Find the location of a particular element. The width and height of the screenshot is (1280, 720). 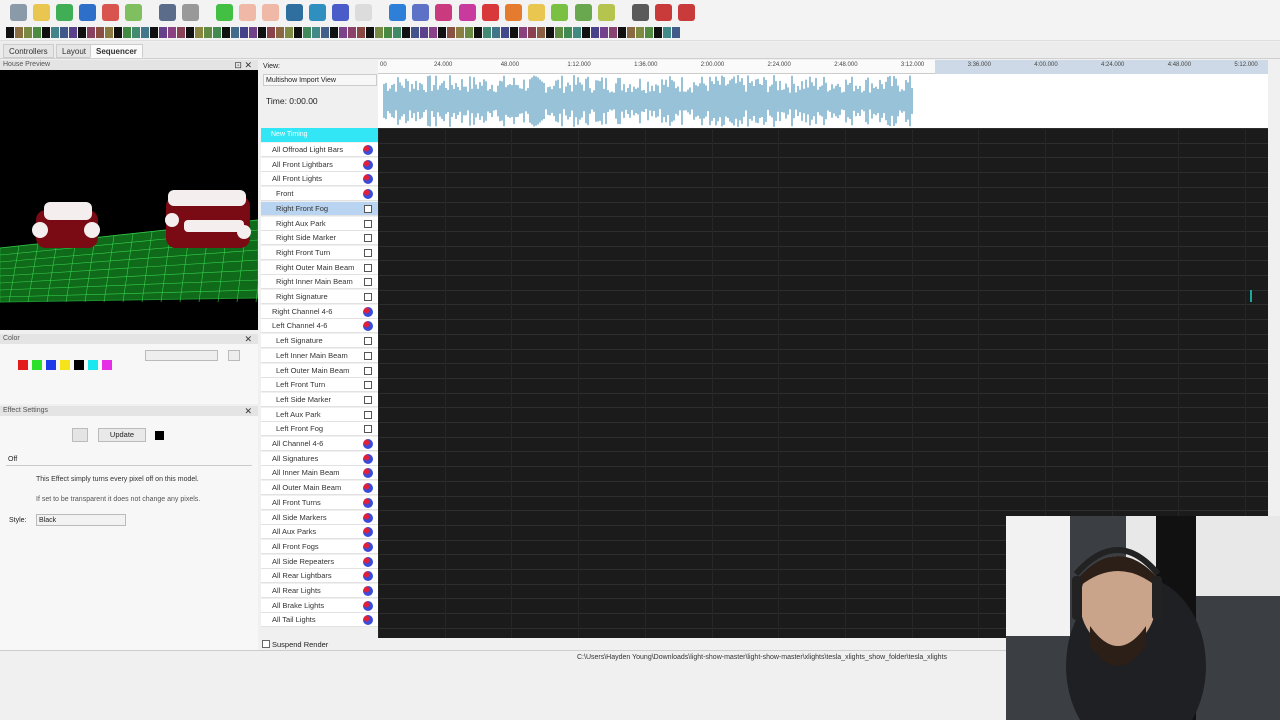

model-row: Right Aux Park is located at coordinates (319, 223).